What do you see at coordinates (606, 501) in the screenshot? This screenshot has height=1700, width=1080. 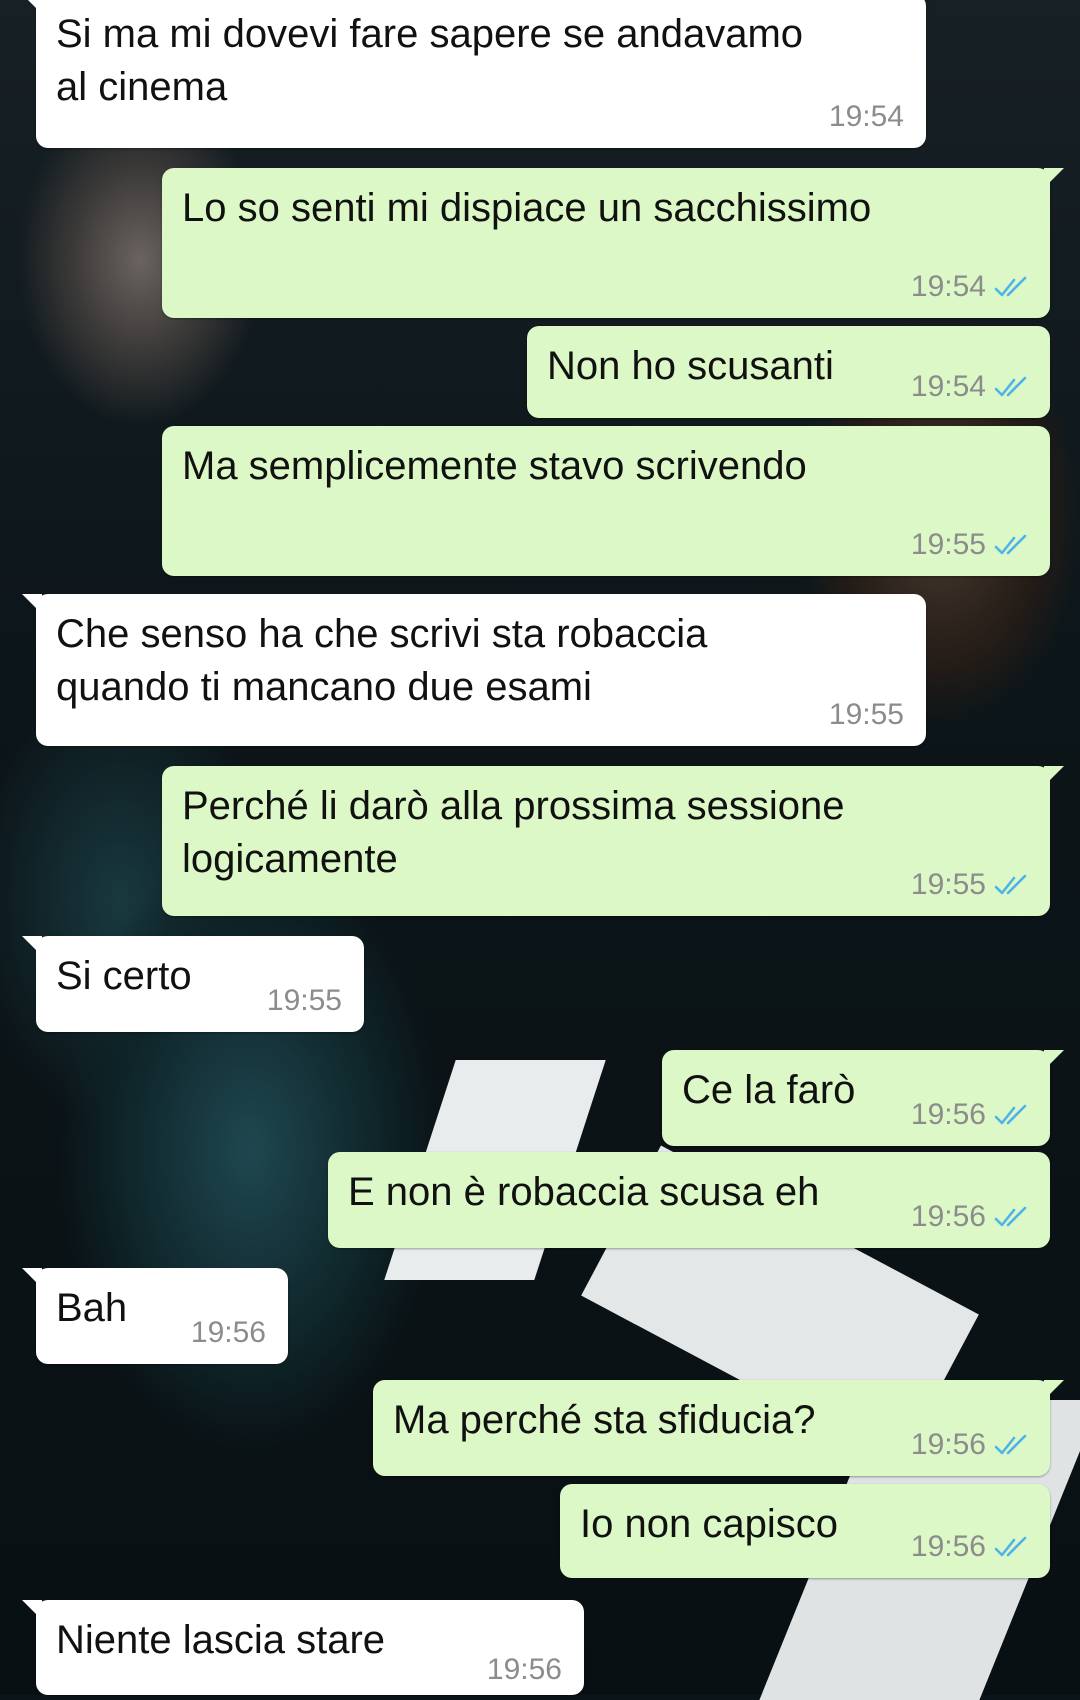 I see `message-bubble-outgoing: Ma semplicemente stavo scrivendo 19:55` at bounding box center [606, 501].